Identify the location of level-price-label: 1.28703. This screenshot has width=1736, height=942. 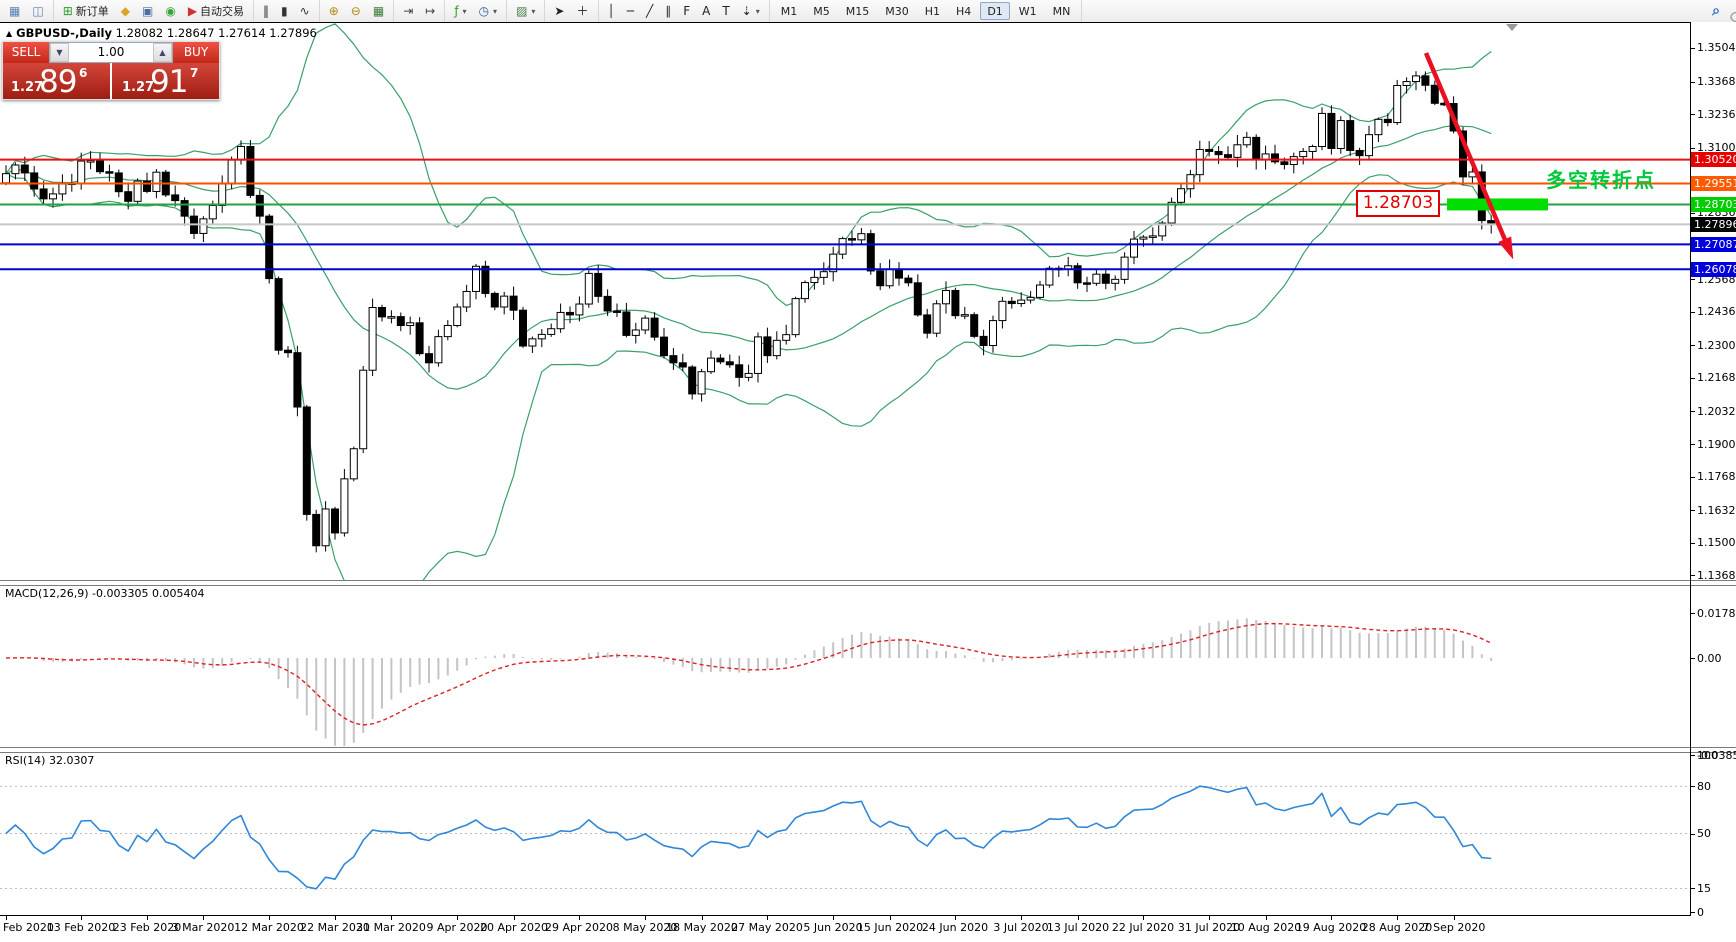
(1398, 203).